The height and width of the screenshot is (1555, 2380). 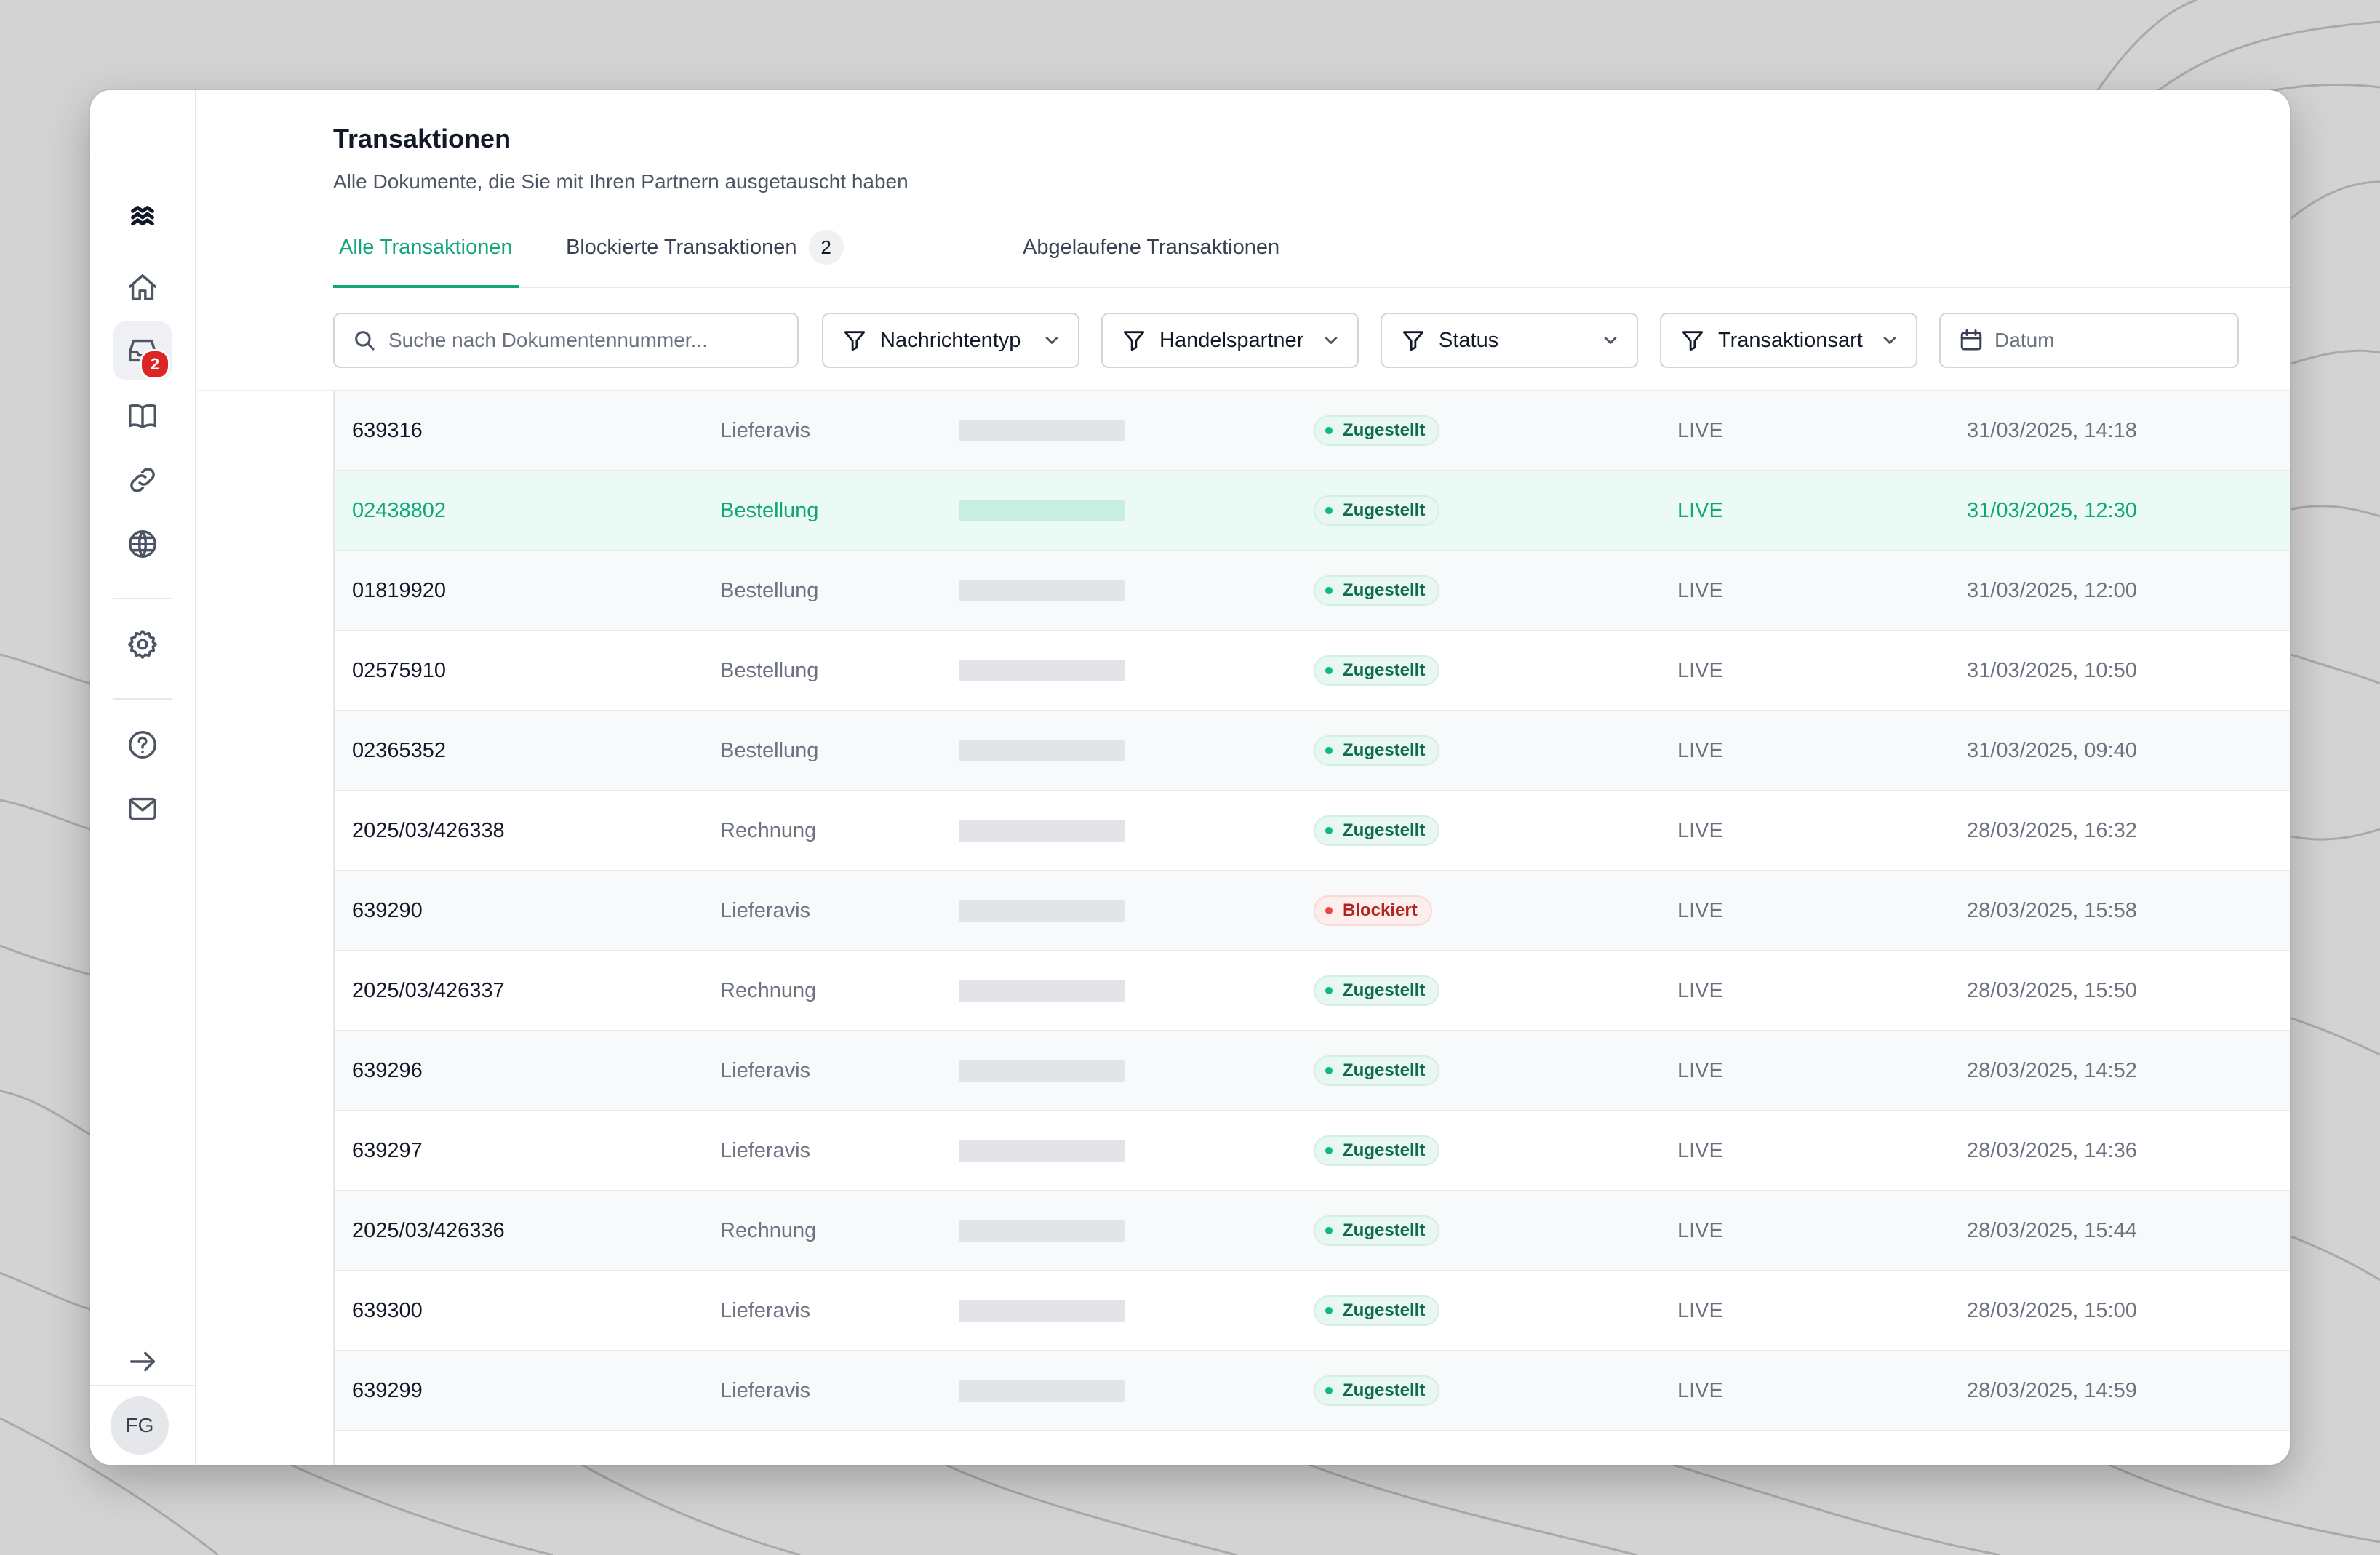 I want to click on tab-blocked-transactions: Blockierte Transaktionen 2, so click(x=705, y=255).